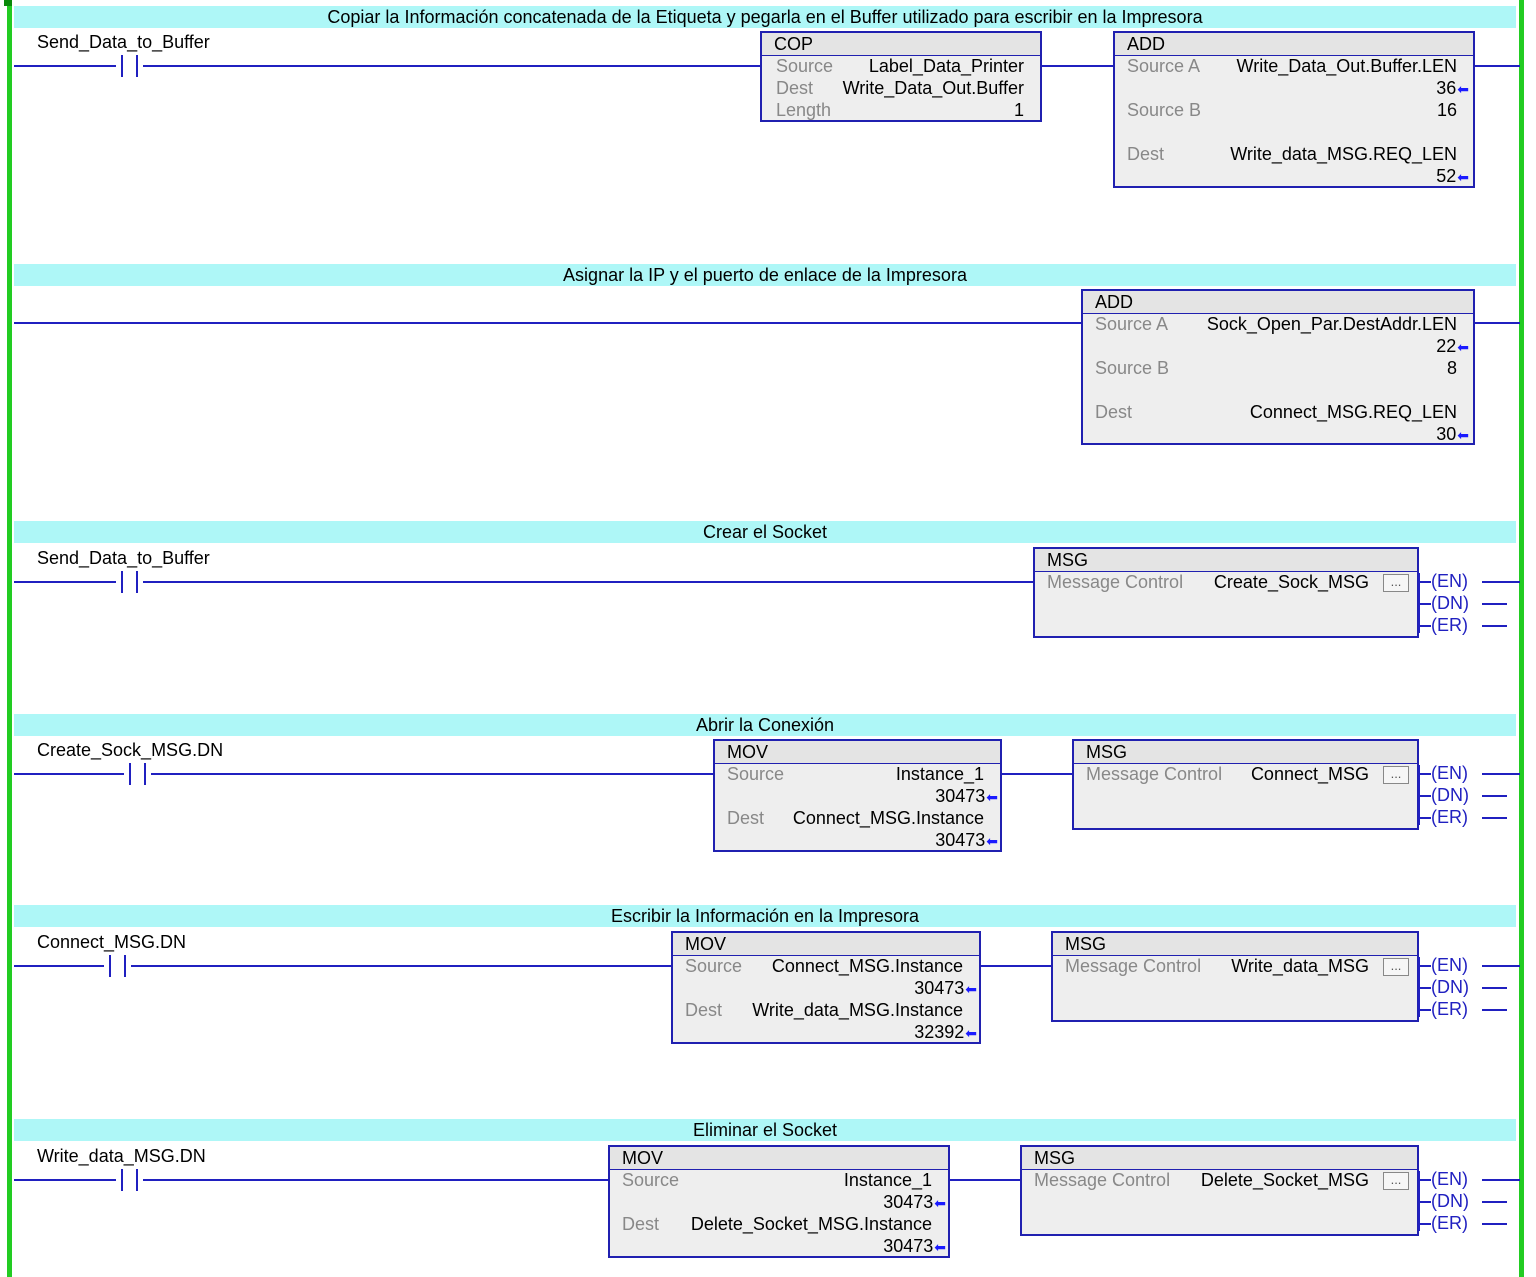 This screenshot has height=1277, width=1536. Describe the element at coordinates (1447, 110) in the screenshot. I see `operand-value: 16` at that location.